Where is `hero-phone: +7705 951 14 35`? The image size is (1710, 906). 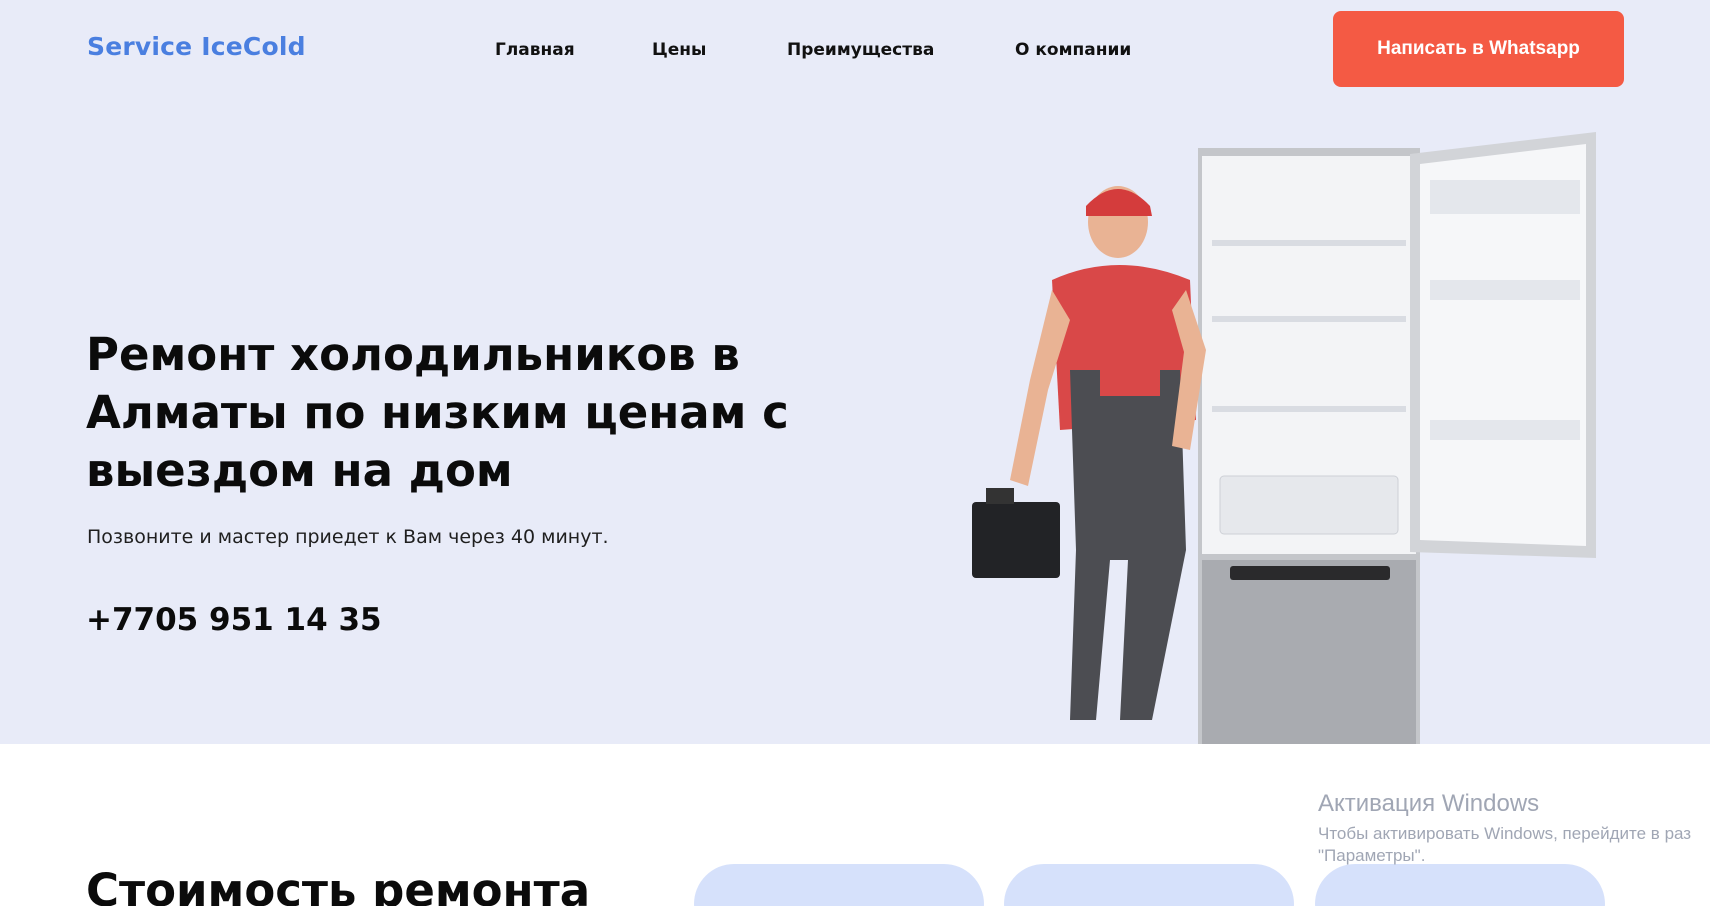
hero-phone: +7705 951 14 35 is located at coordinates (234, 620).